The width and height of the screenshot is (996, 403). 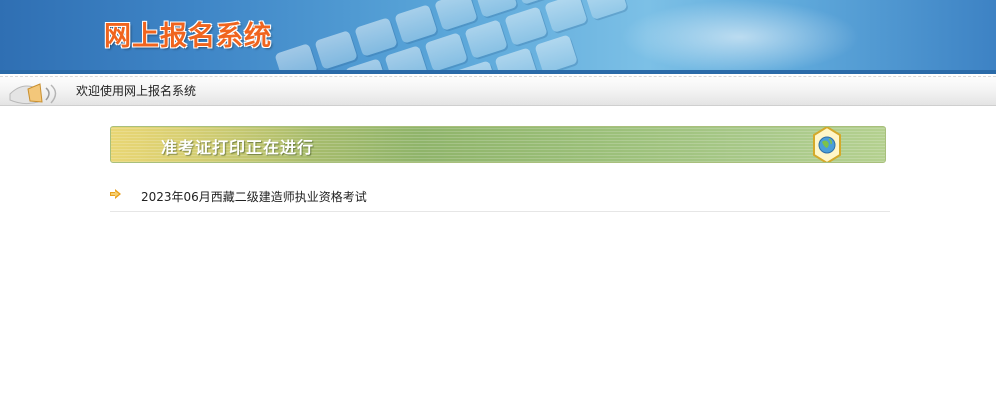 What do you see at coordinates (238, 147) in the screenshot?
I see `section-title: 准考证打印正在进行` at bounding box center [238, 147].